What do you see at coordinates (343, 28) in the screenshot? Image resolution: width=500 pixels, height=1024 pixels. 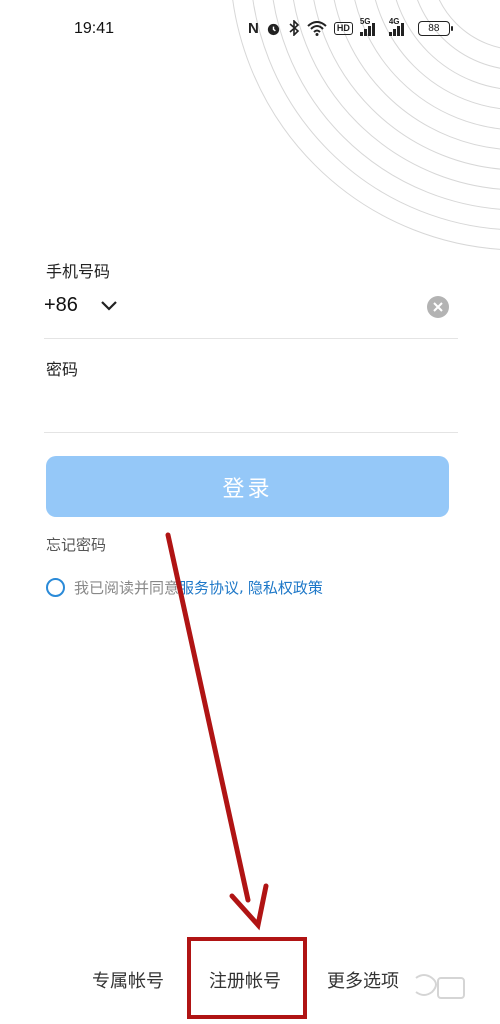 I see `hd-icon: HD` at bounding box center [343, 28].